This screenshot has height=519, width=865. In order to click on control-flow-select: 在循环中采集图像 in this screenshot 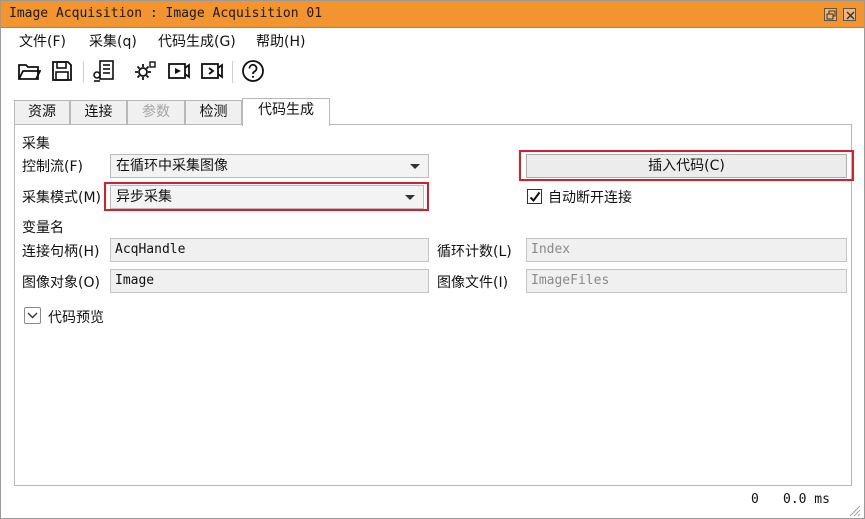, I will do `click(269, 166)`.